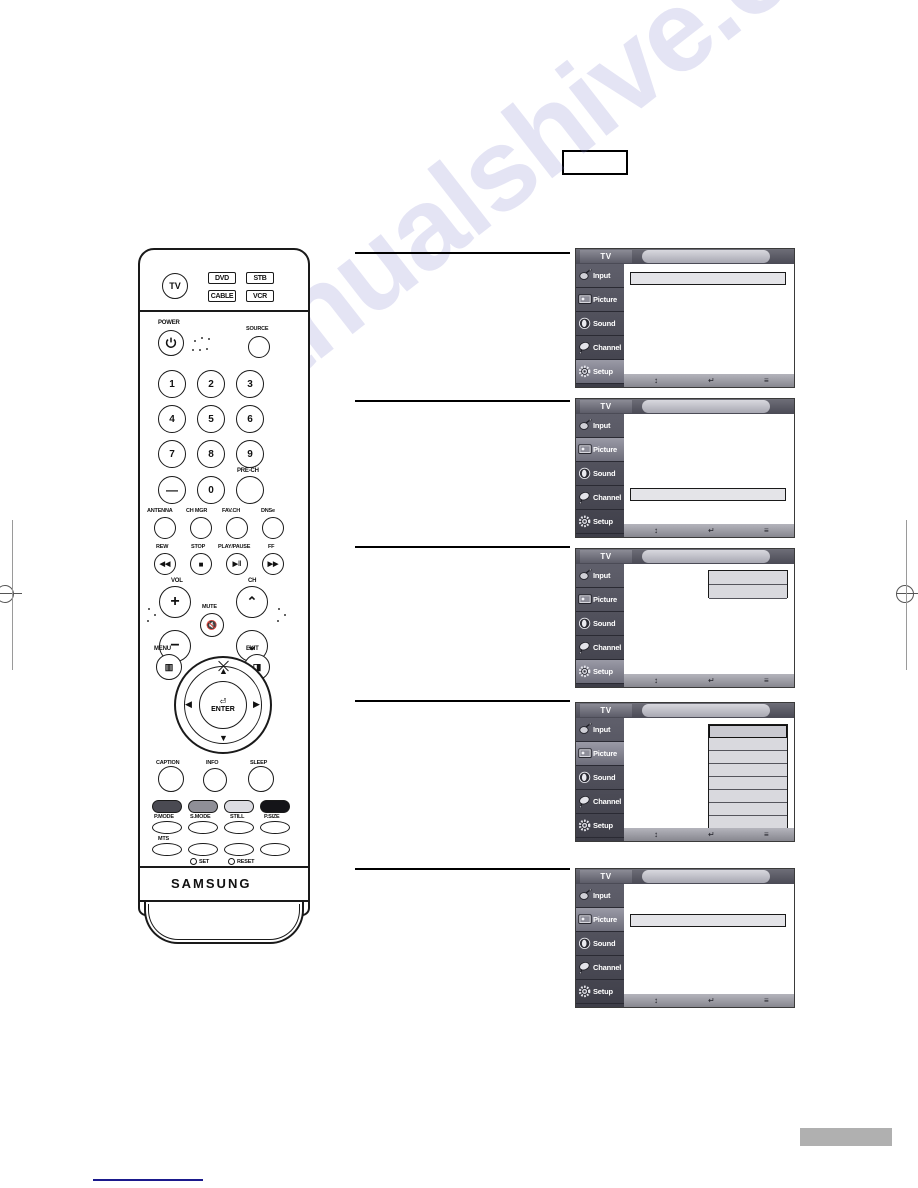 The height and width of the screenshot is (1188, 918). Describe the element at coordinates (605, 599) in the screenshot. I see `osd-sidebar-item-label: Picture` at that location.